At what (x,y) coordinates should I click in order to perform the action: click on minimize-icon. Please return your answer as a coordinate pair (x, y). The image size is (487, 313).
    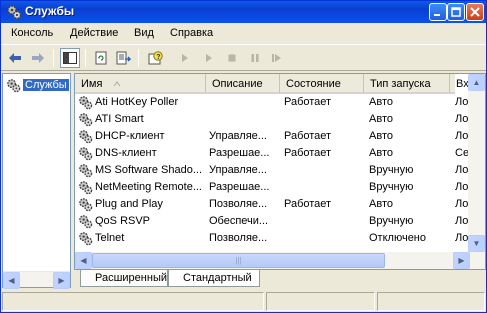
    Looking at the image, I should click on (437, 15).